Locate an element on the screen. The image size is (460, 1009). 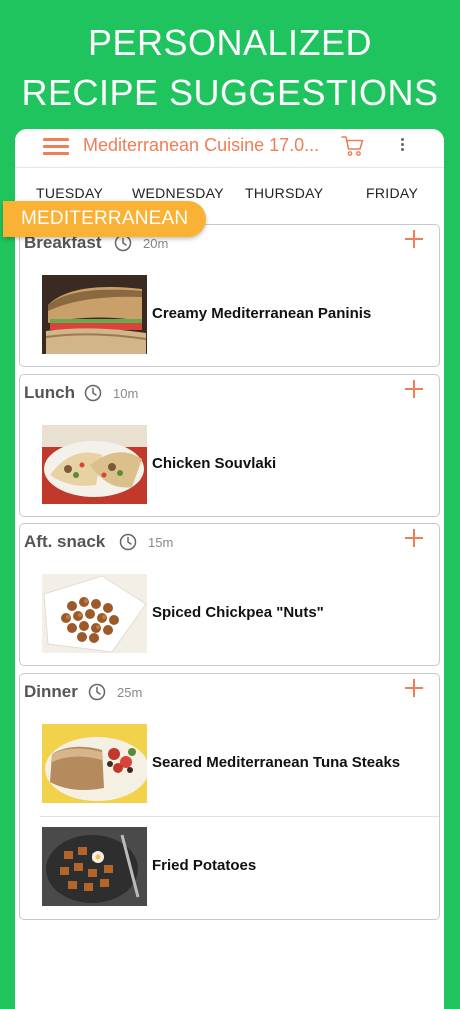
headline: PERSONALIZED RECIPE SUGGESTIONS is located at coordinates (230, 68).